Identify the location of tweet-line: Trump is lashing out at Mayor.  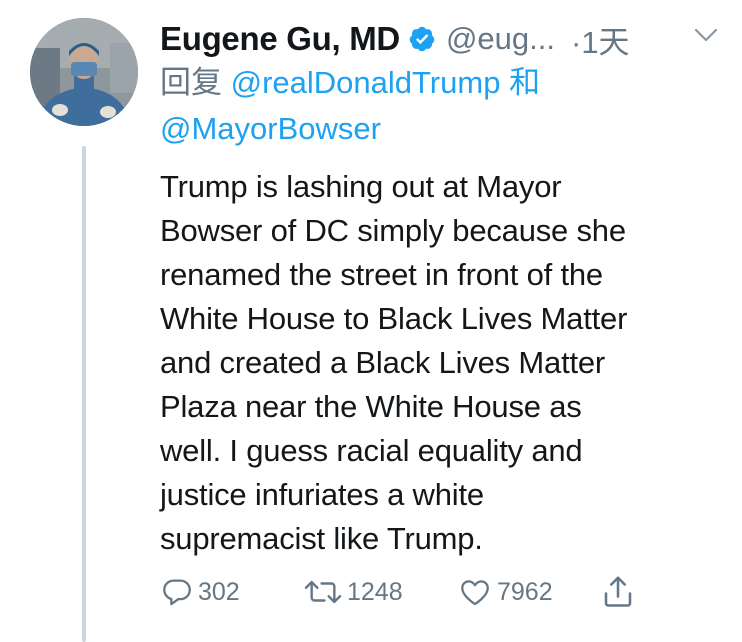
(361, 186).